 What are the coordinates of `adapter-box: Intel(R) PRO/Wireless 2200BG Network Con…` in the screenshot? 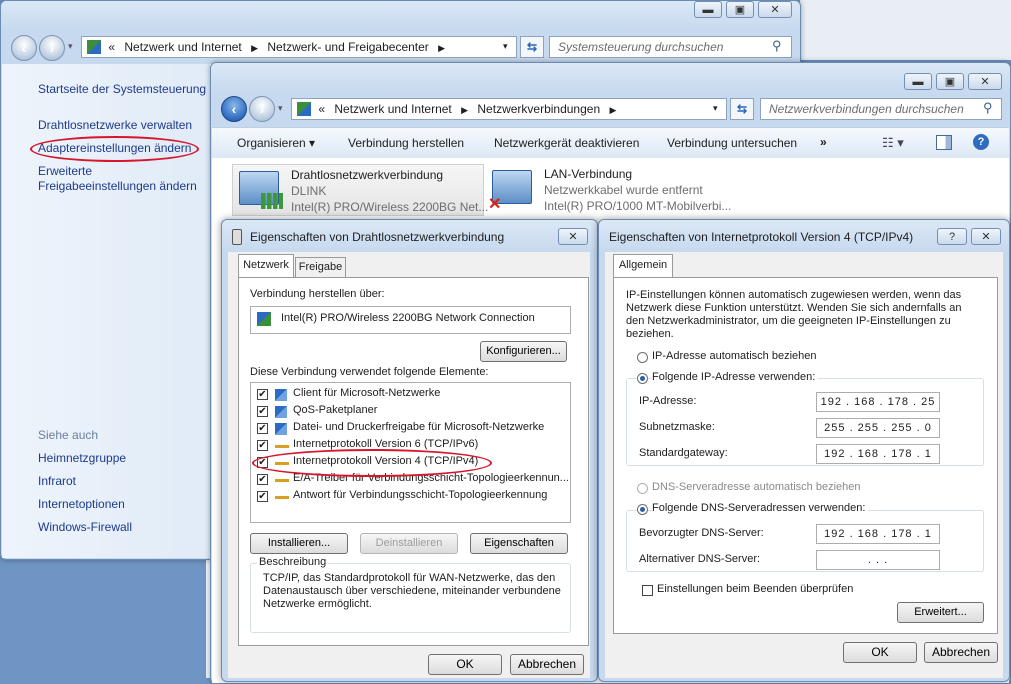 It's located at (410, 320).